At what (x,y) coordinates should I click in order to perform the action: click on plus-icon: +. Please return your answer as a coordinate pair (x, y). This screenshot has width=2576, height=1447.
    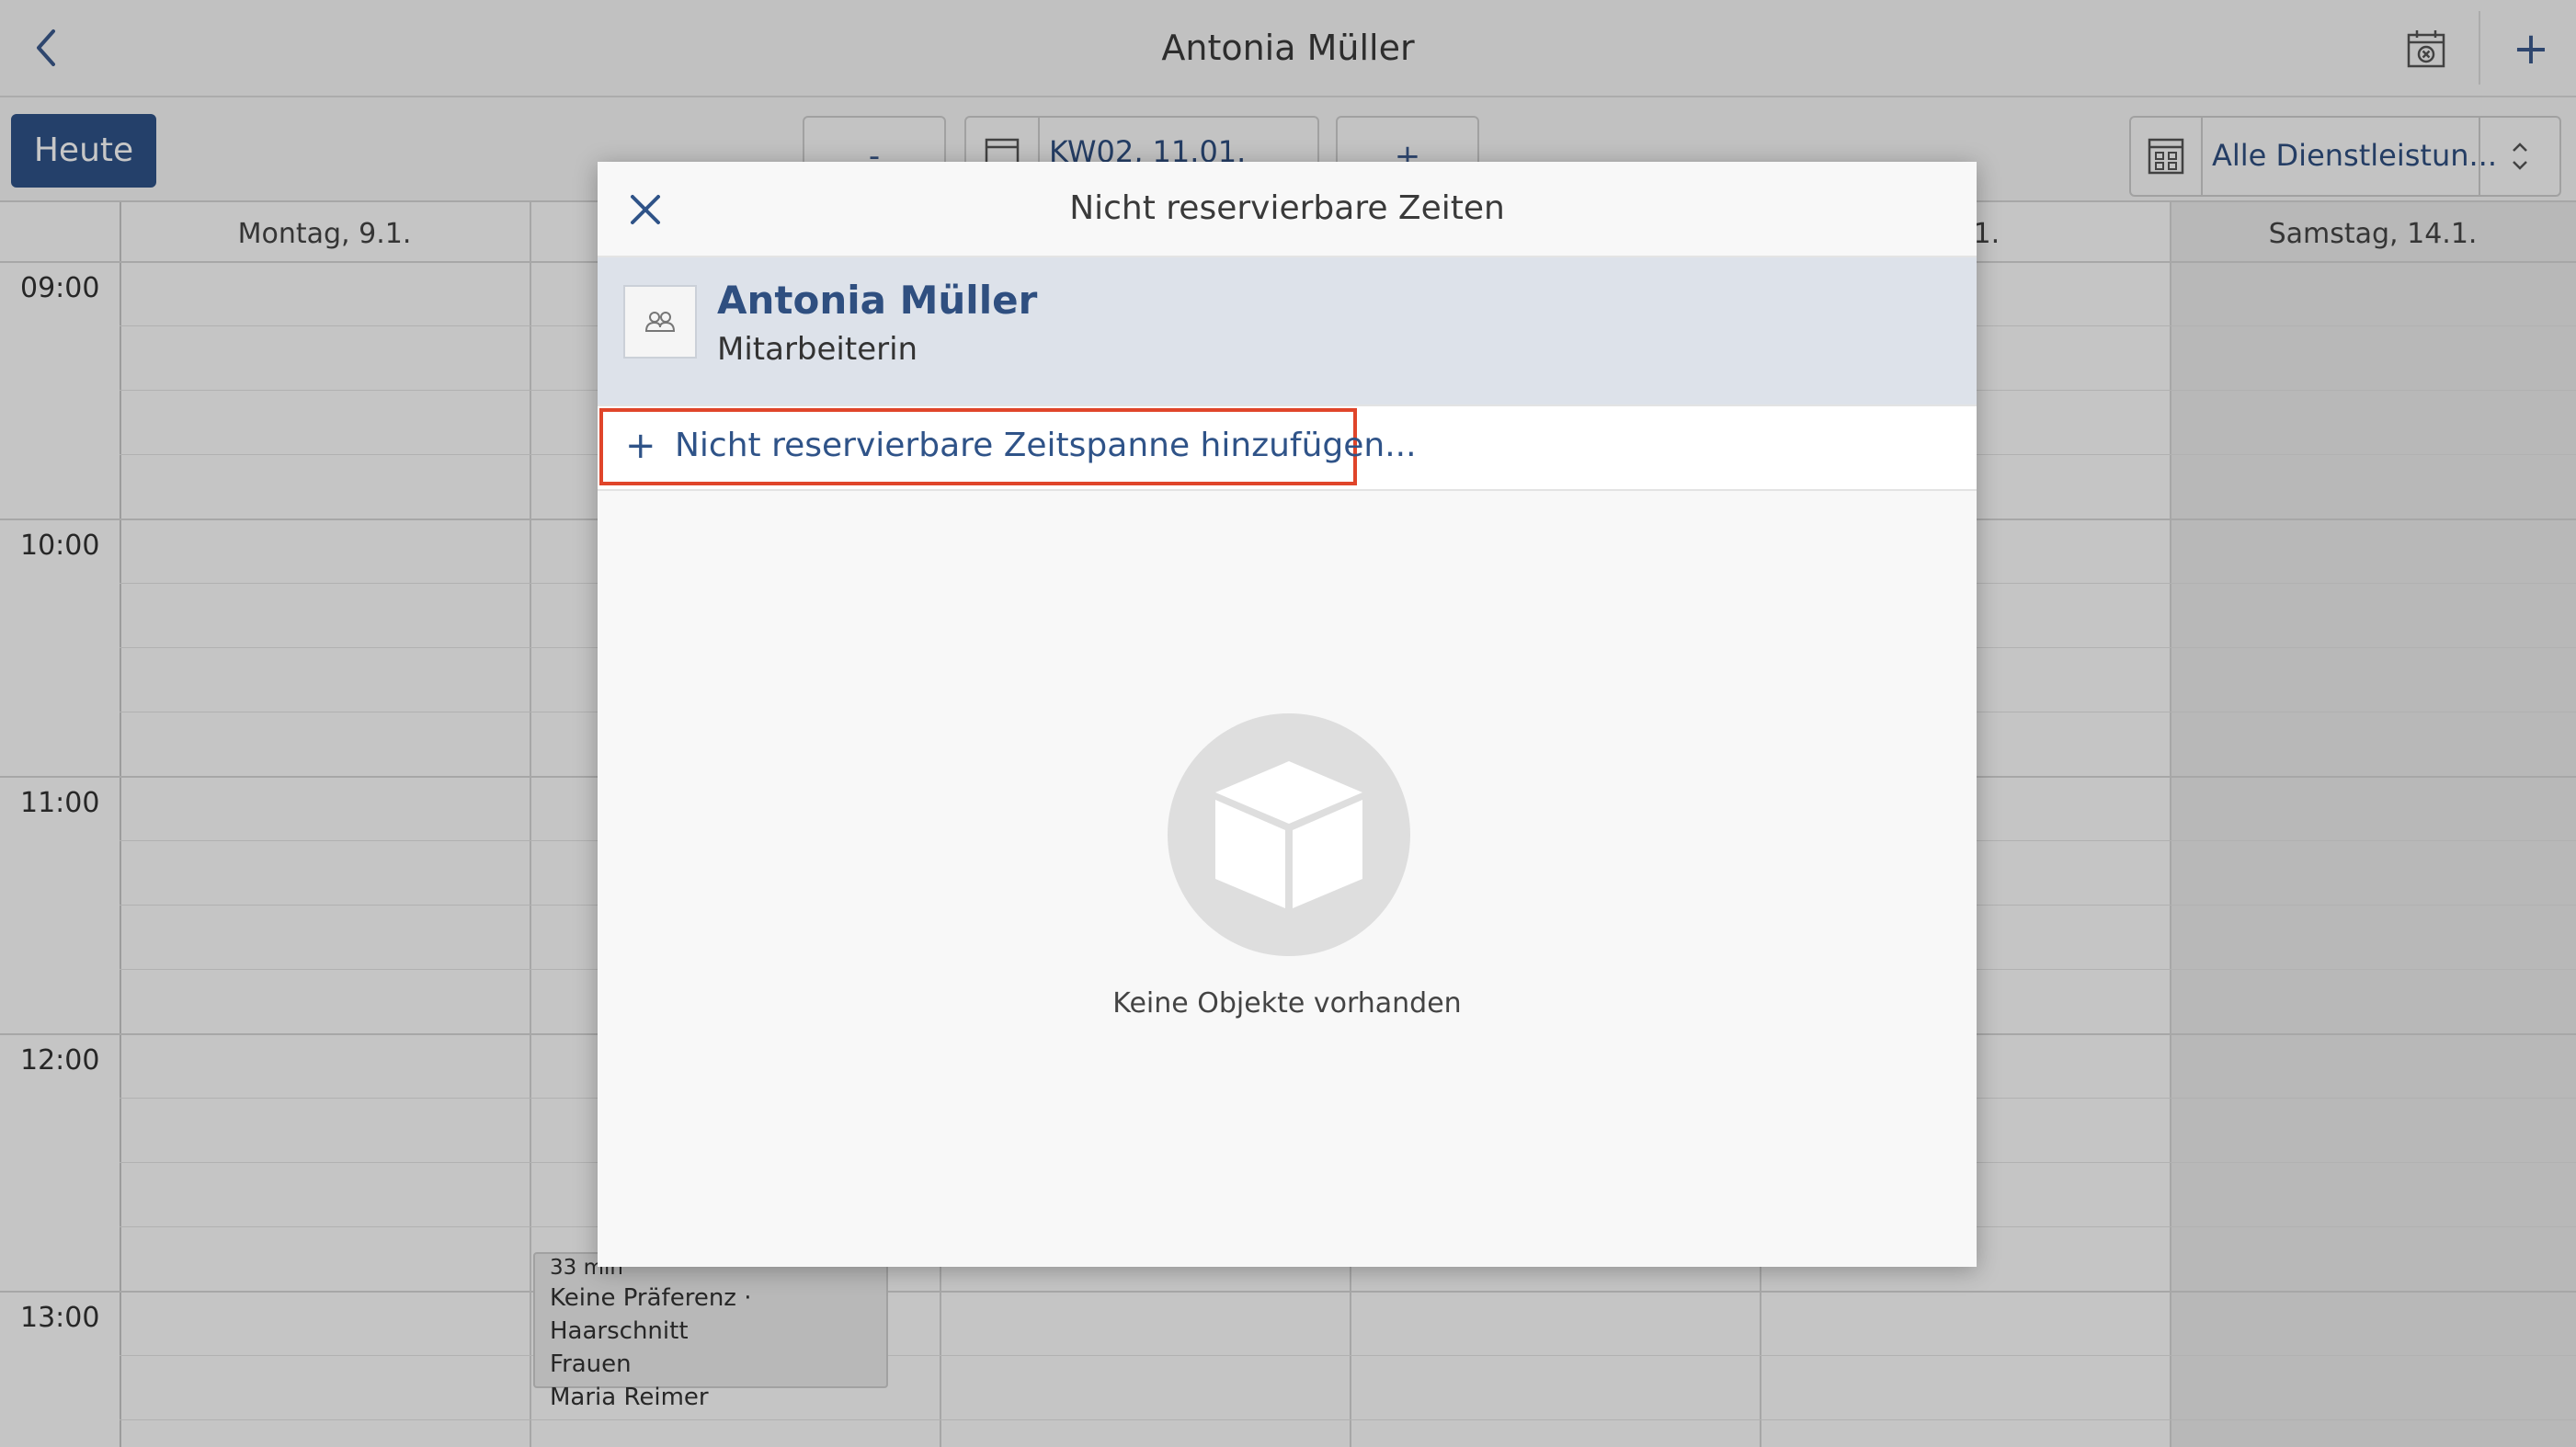
    Looking at the image, I should click on (640, 446).